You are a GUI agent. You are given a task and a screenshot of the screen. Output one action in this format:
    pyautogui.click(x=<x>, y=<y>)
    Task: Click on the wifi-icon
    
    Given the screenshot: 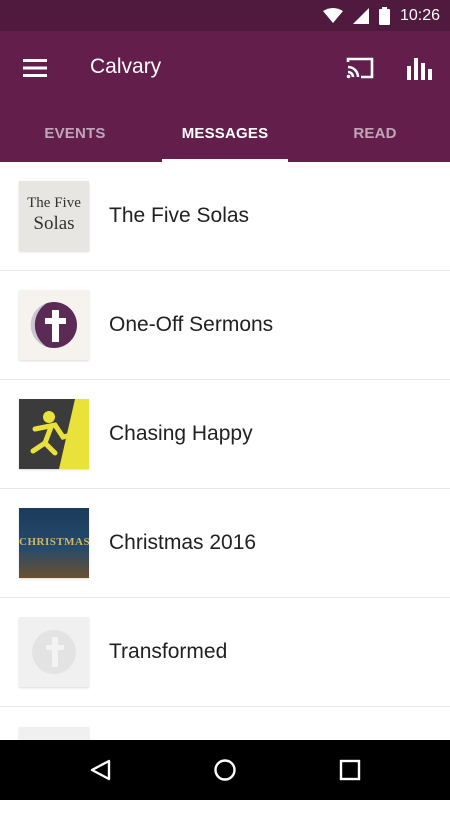 What is the action you would take?
    pyautogui.click(x=332, y=15)
    